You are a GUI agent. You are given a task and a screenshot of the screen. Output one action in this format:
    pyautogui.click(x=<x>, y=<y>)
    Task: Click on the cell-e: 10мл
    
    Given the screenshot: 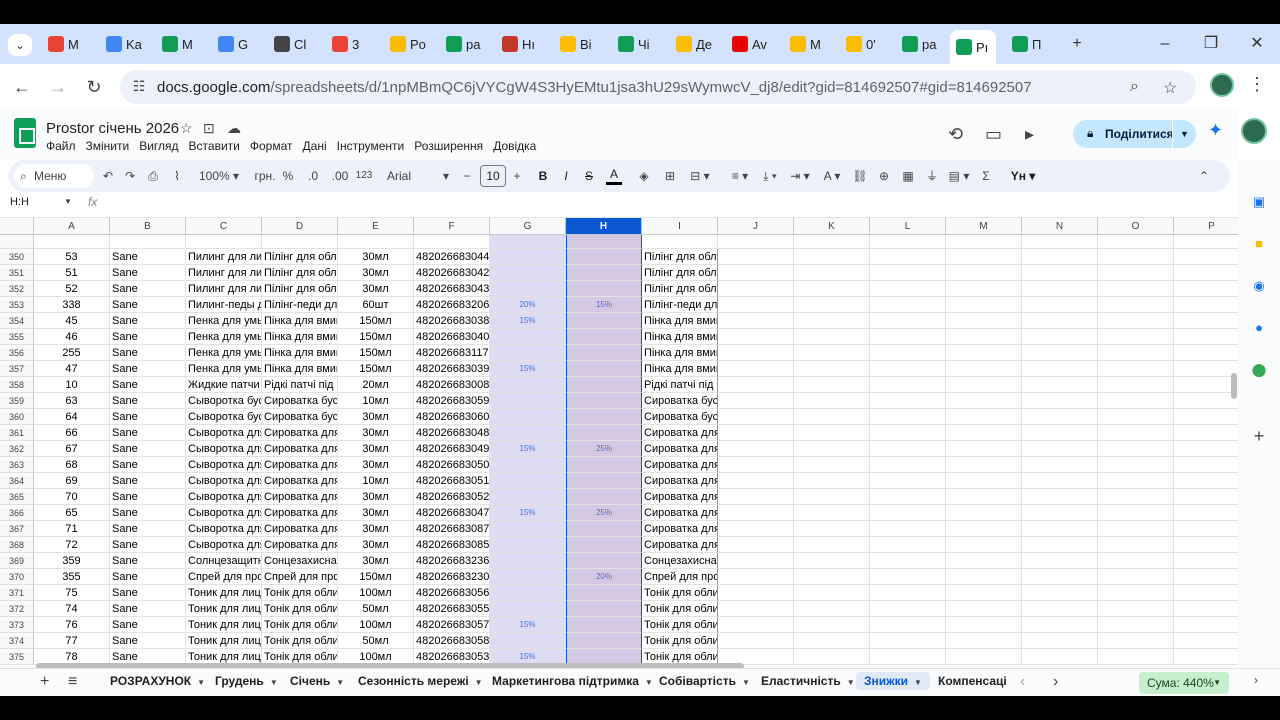 What is the action you would take?
    pyautogui.click(x=376, y=401)
    